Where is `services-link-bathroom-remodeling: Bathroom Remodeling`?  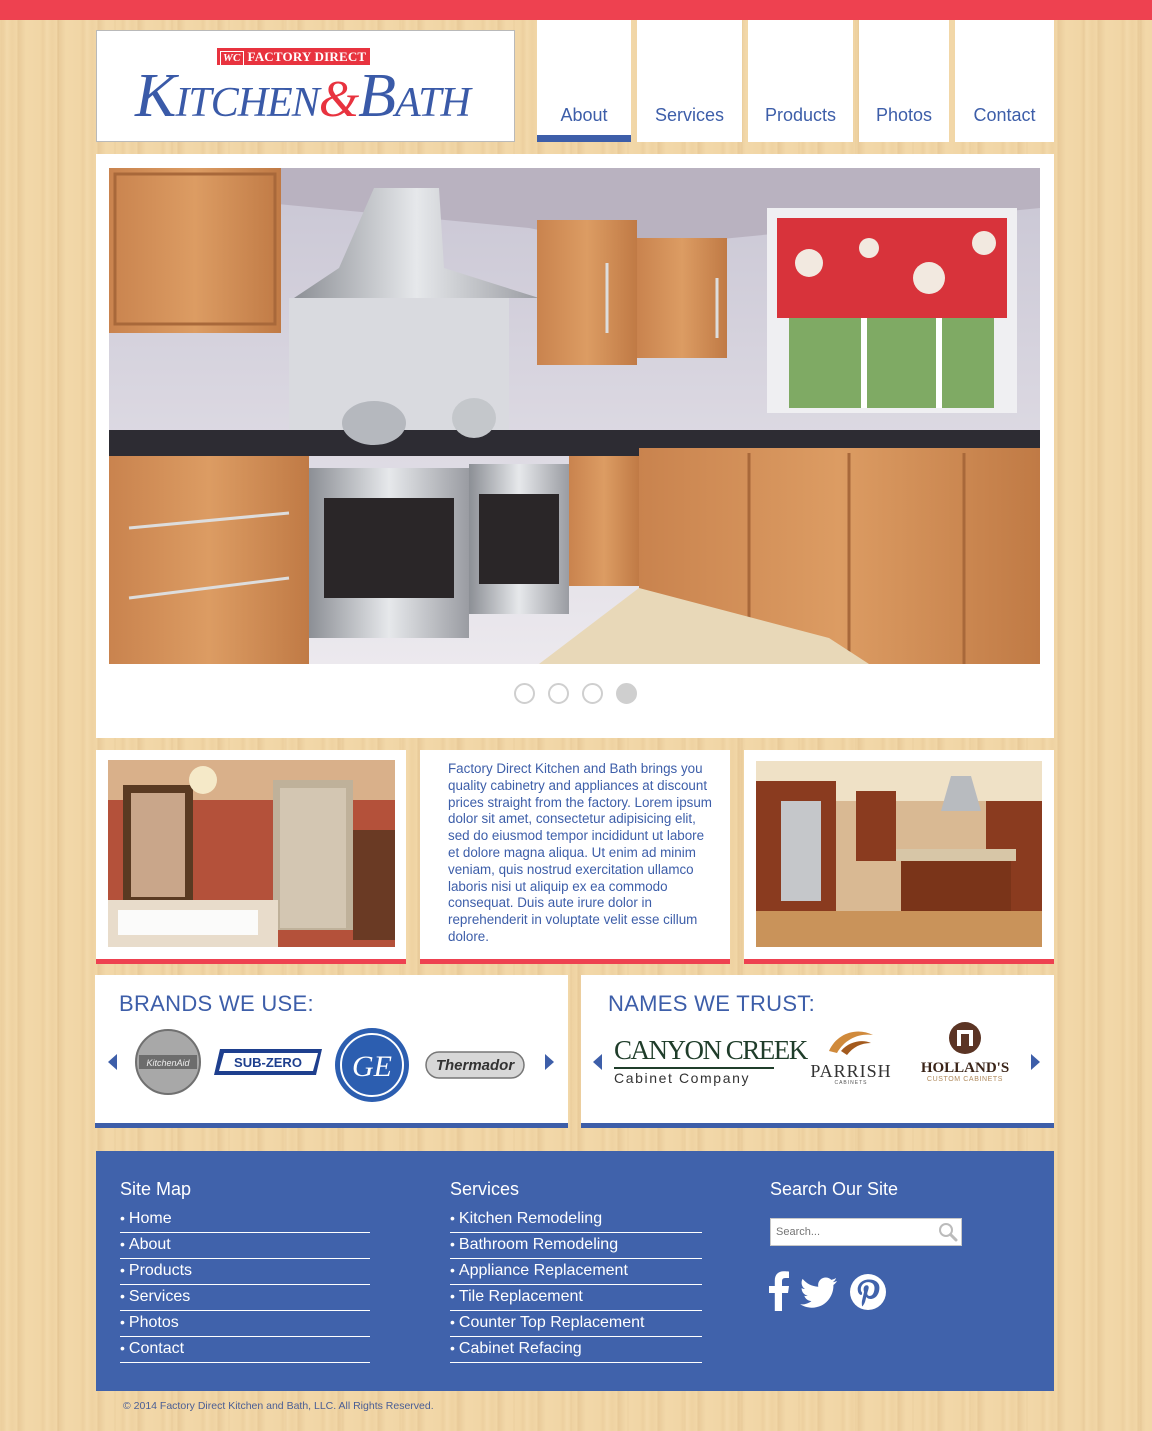 services-link-bathroom-remodeling: Bathroom Remodeling is located at coordinates (538, 1244).